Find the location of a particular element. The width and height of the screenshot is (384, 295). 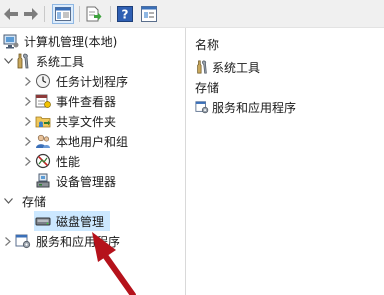

device-manager-icon is located at coordinates (43, 181).